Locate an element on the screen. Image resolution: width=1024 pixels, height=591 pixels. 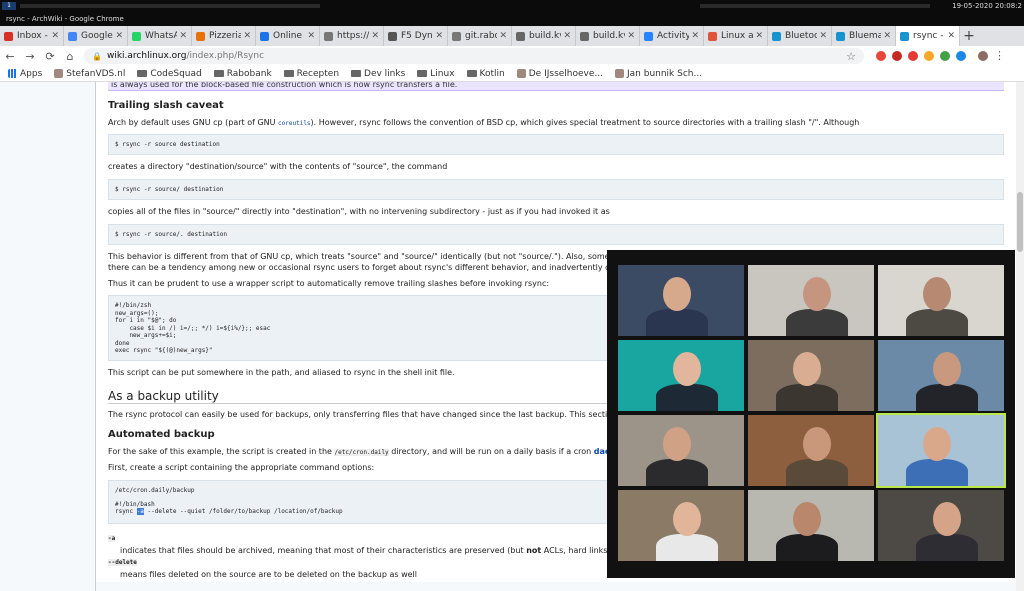
tab-label: rsync - A is located at coordinates (929, 36).